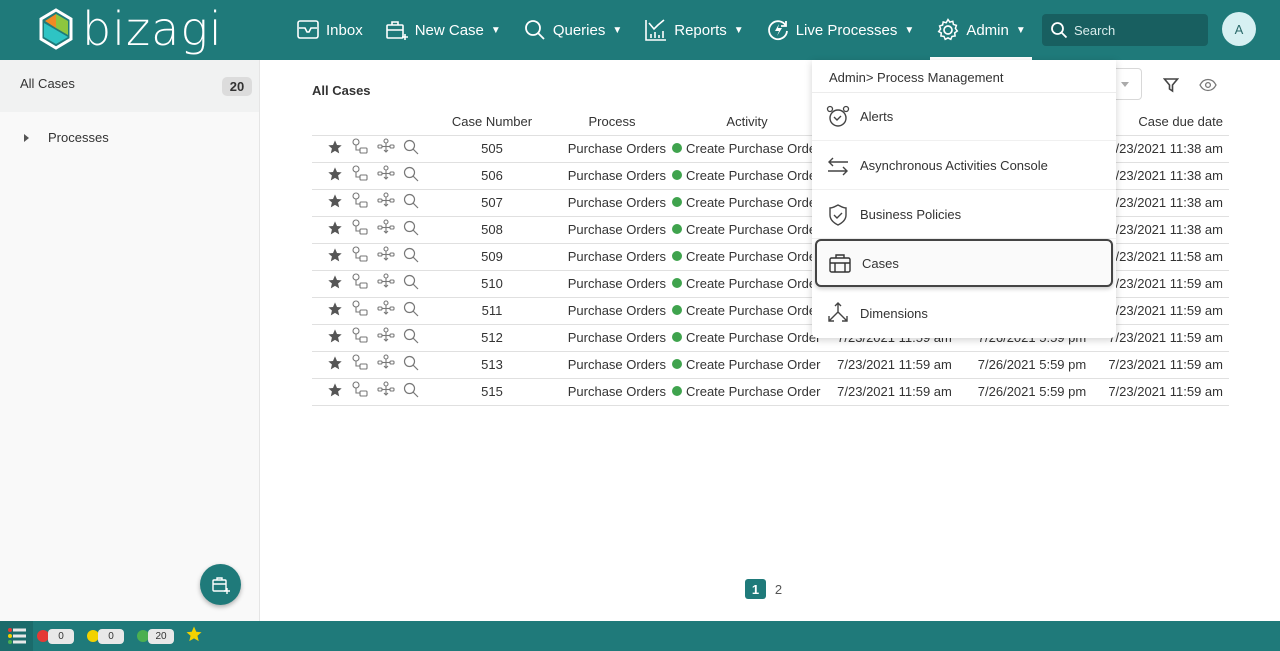  Describe the element at coordinates (964, 313) in the screenshot. I see `admin-menu-item-dimensions: Dimensions` at that location.